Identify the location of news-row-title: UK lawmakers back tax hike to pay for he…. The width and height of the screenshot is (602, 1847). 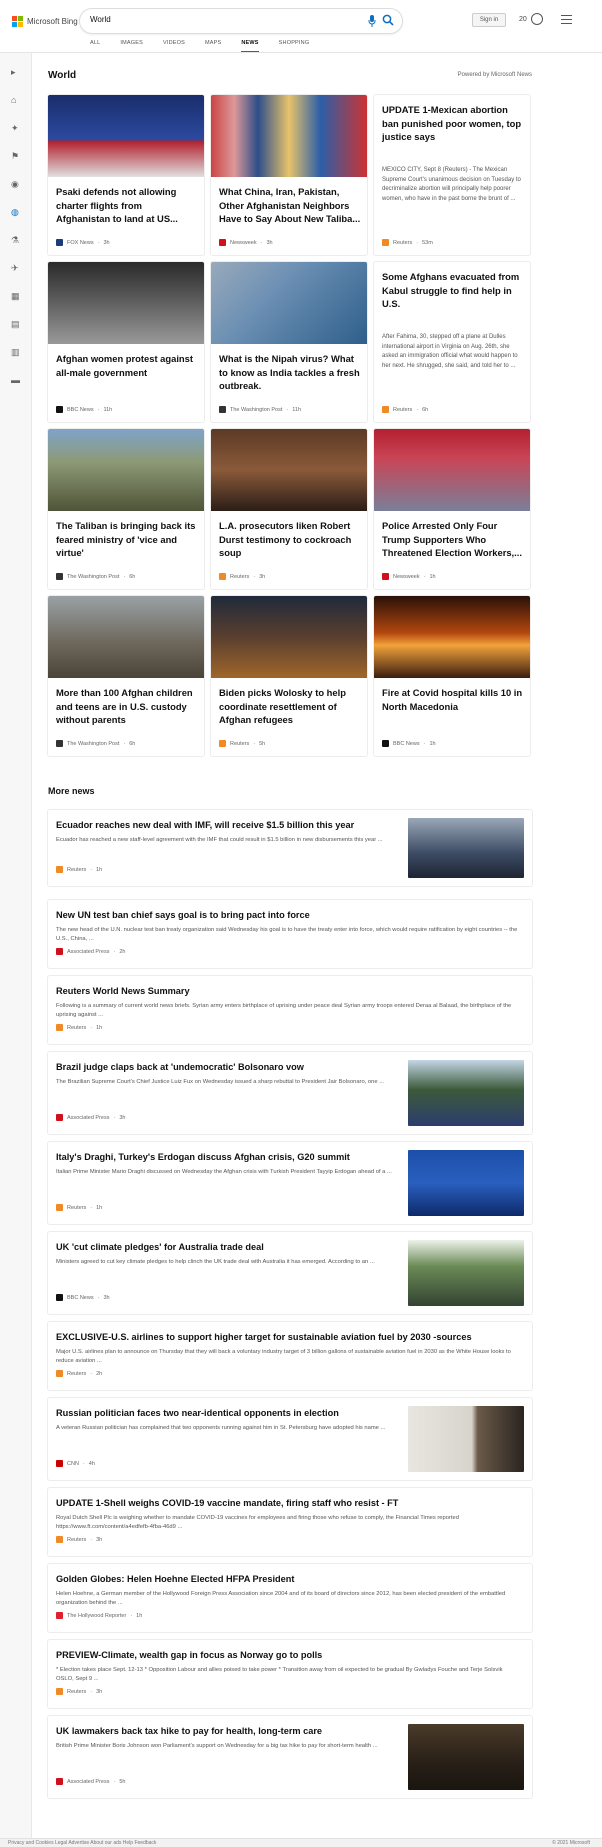
(226, 1731).